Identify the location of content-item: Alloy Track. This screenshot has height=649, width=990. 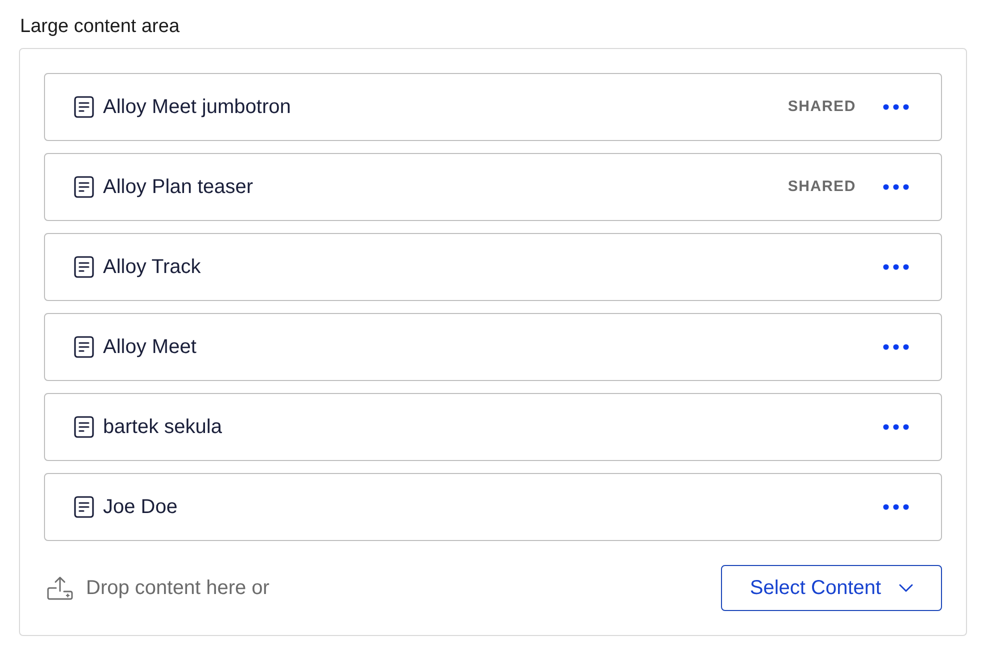
(493, 267).